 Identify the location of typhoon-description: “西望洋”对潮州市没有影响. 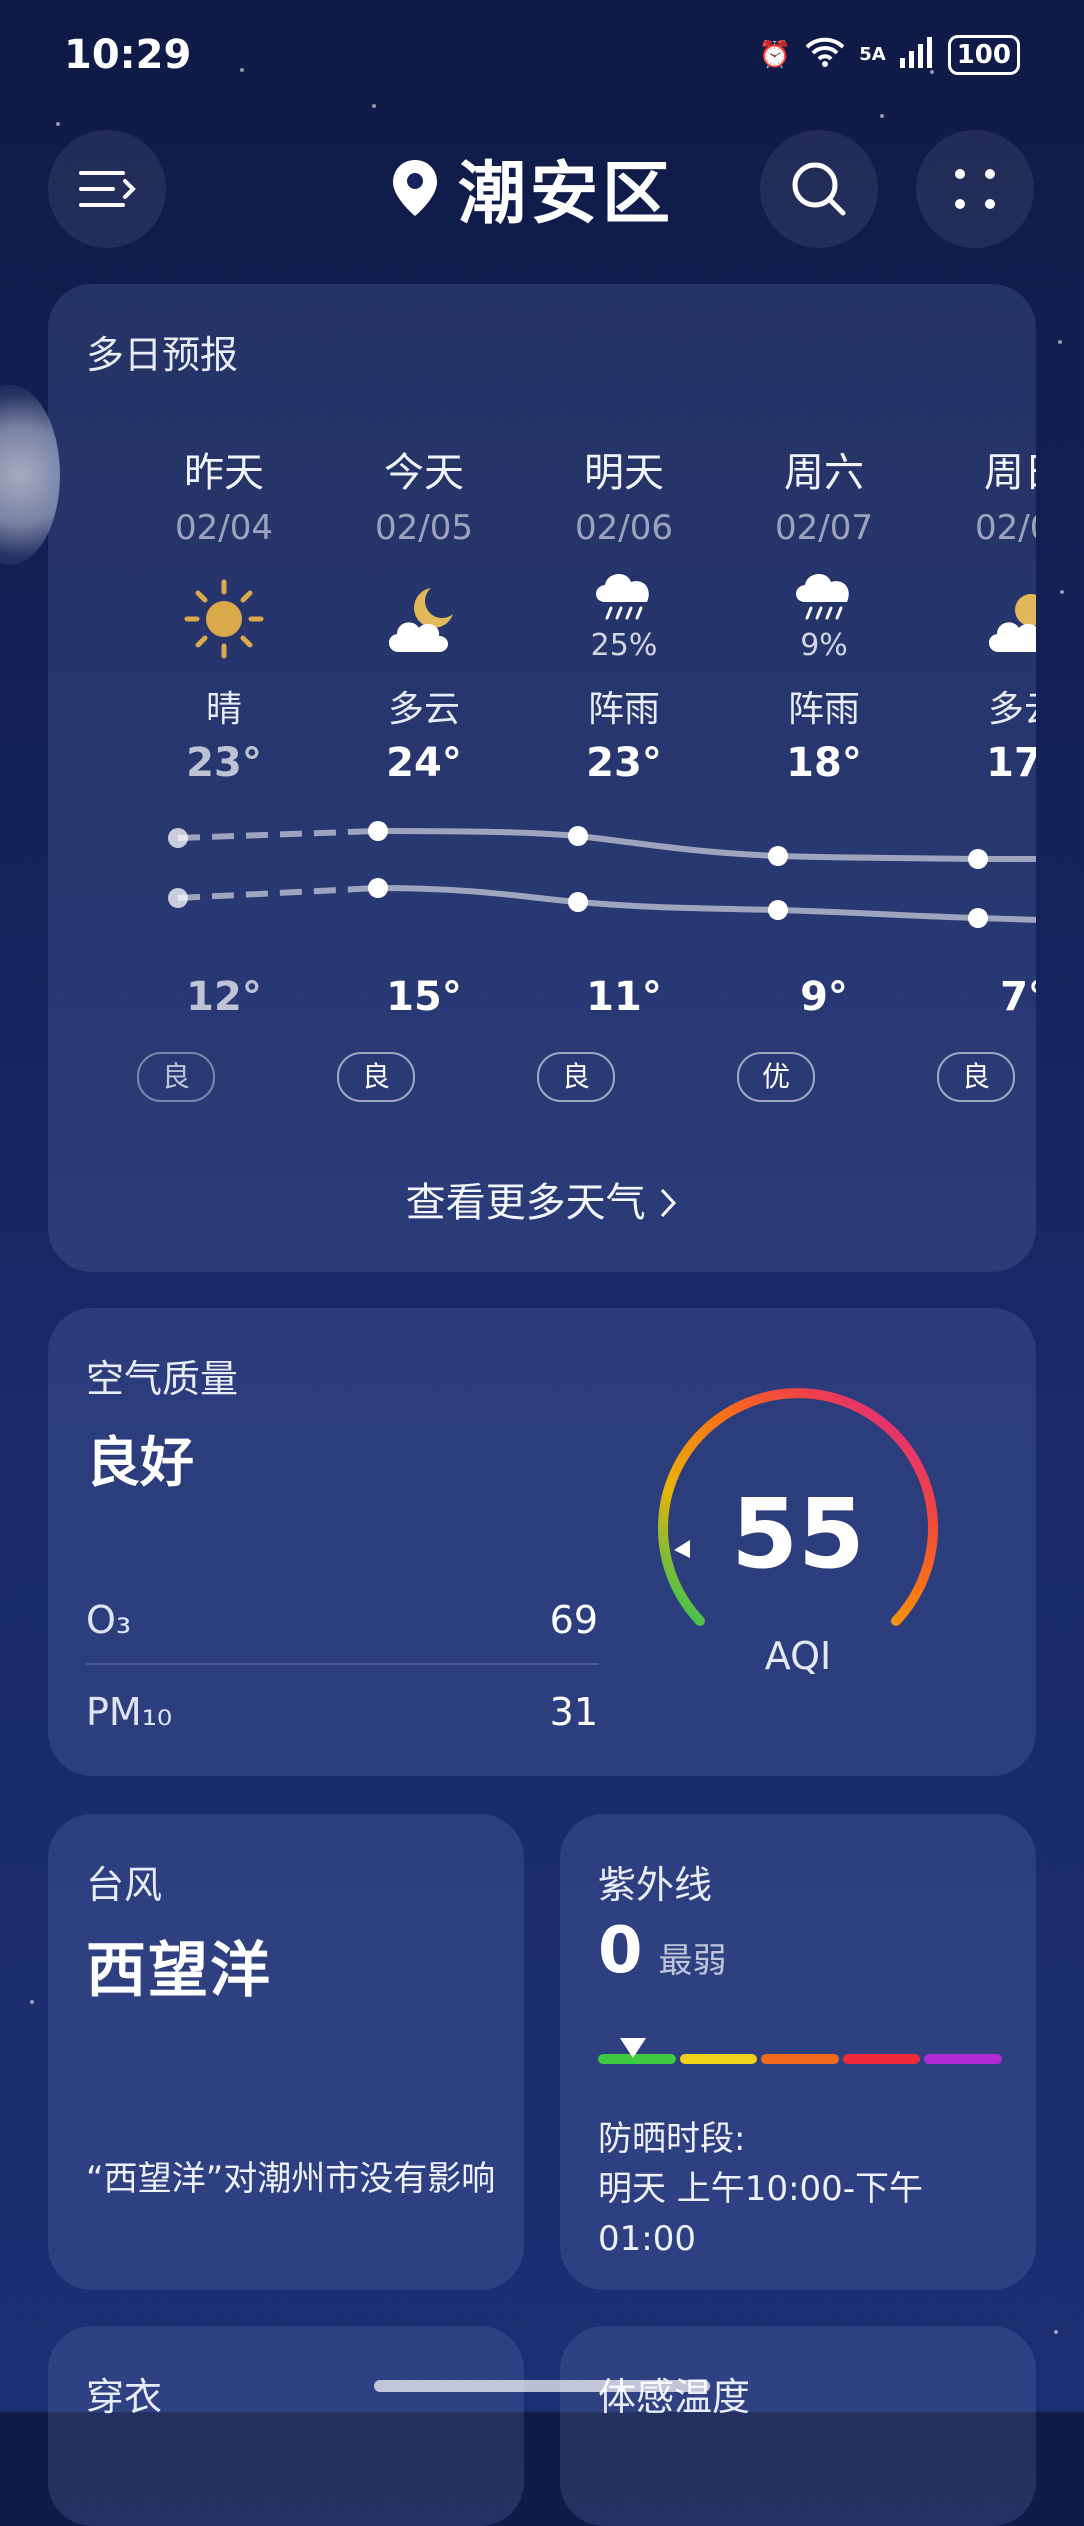
(291, 2179).